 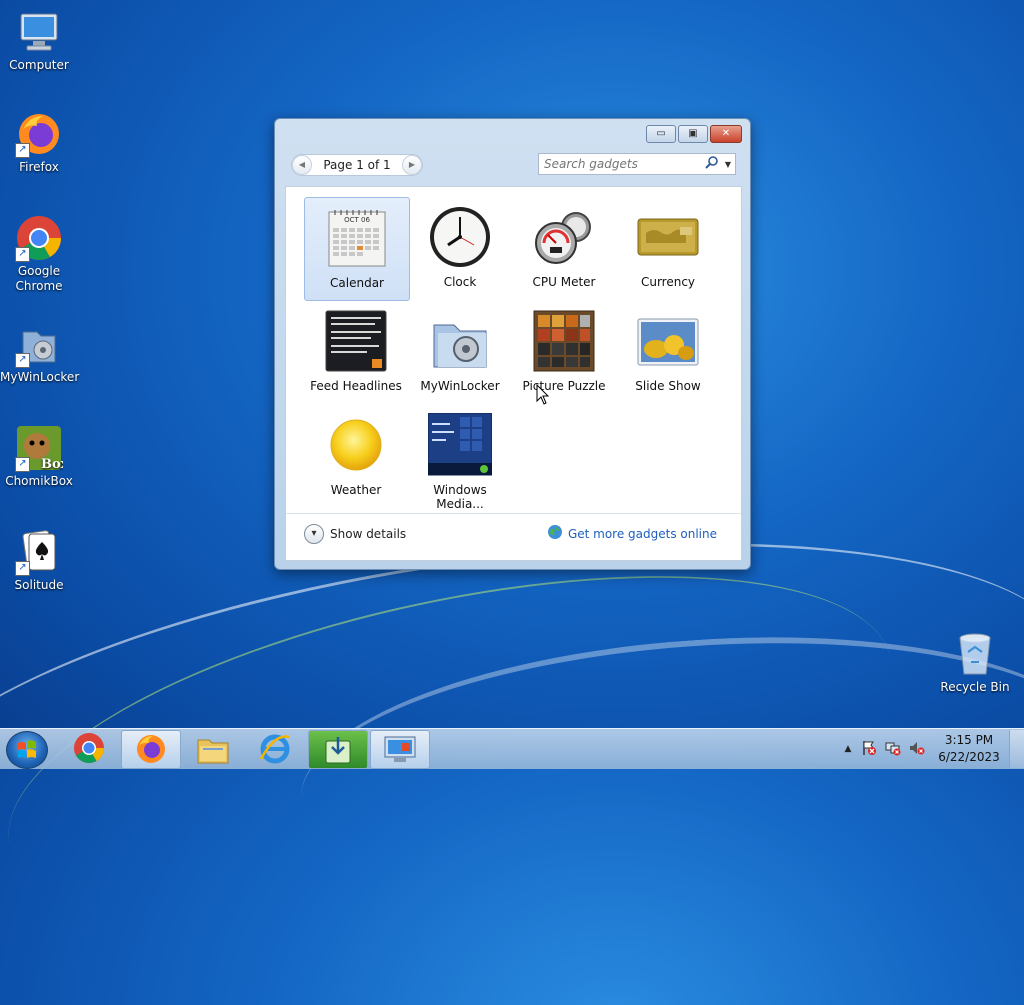 What do you see at coordinates (975, 654) in the screenshot?
I see `recycle-bin-icon` at bounding box center [975, 654].